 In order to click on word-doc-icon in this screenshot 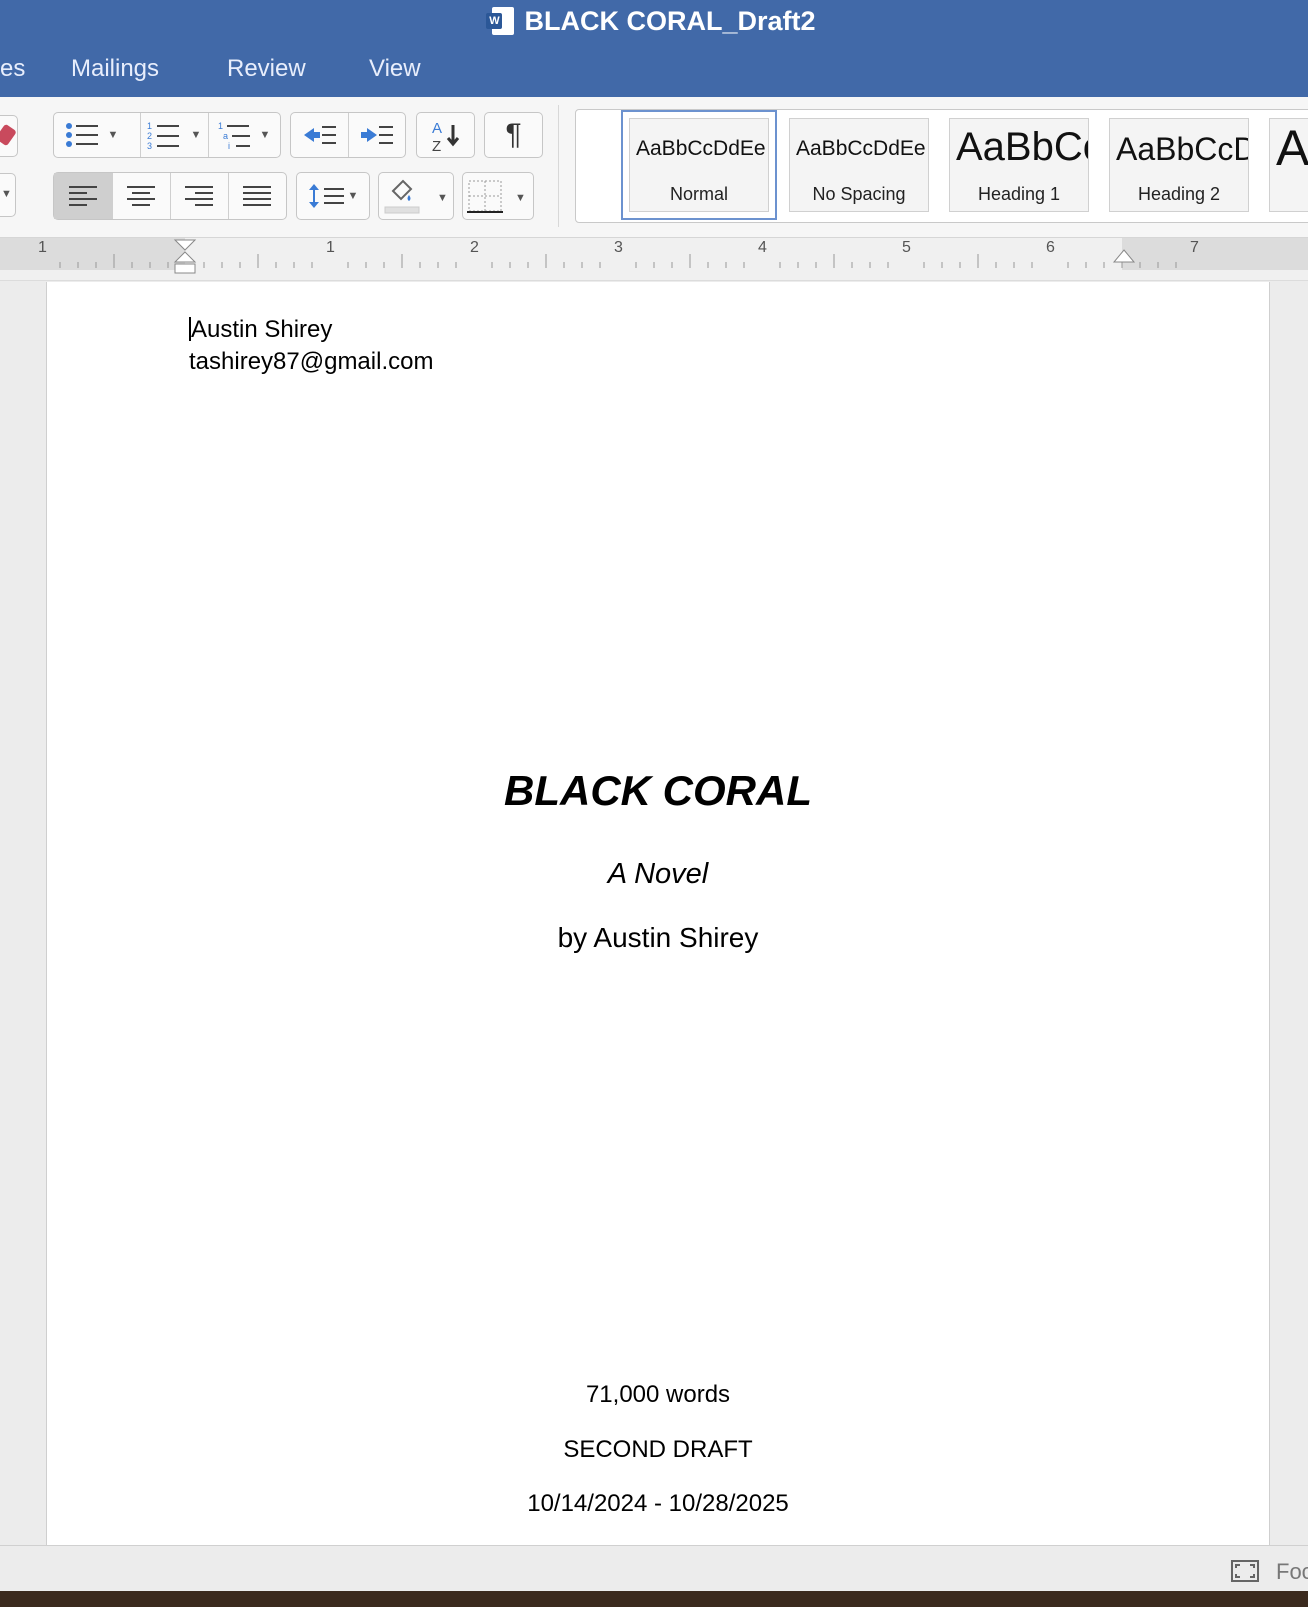, I will do `click(500, 21)`.